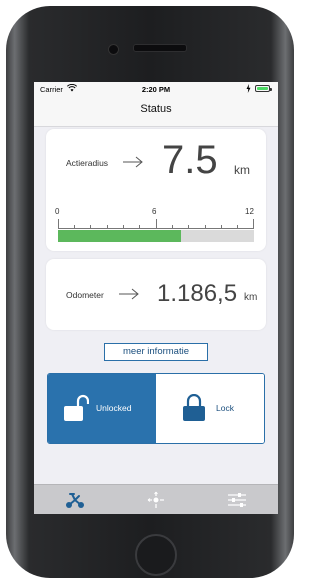 Image resolution: width=320 pixels, height=584 pixels. I want to click on sliders-icon, so click(236, 500).